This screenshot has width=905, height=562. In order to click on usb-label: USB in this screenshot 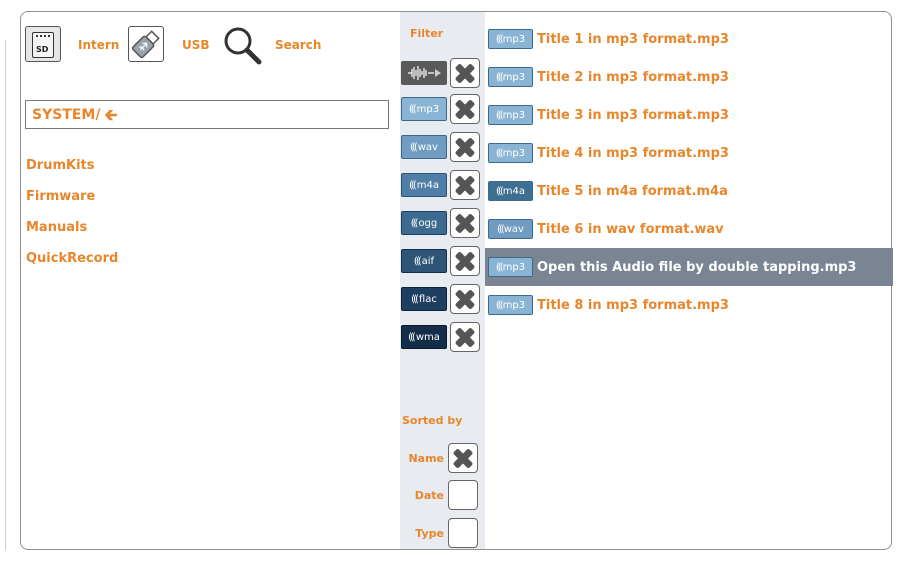, I will do `click(196, 45)`.